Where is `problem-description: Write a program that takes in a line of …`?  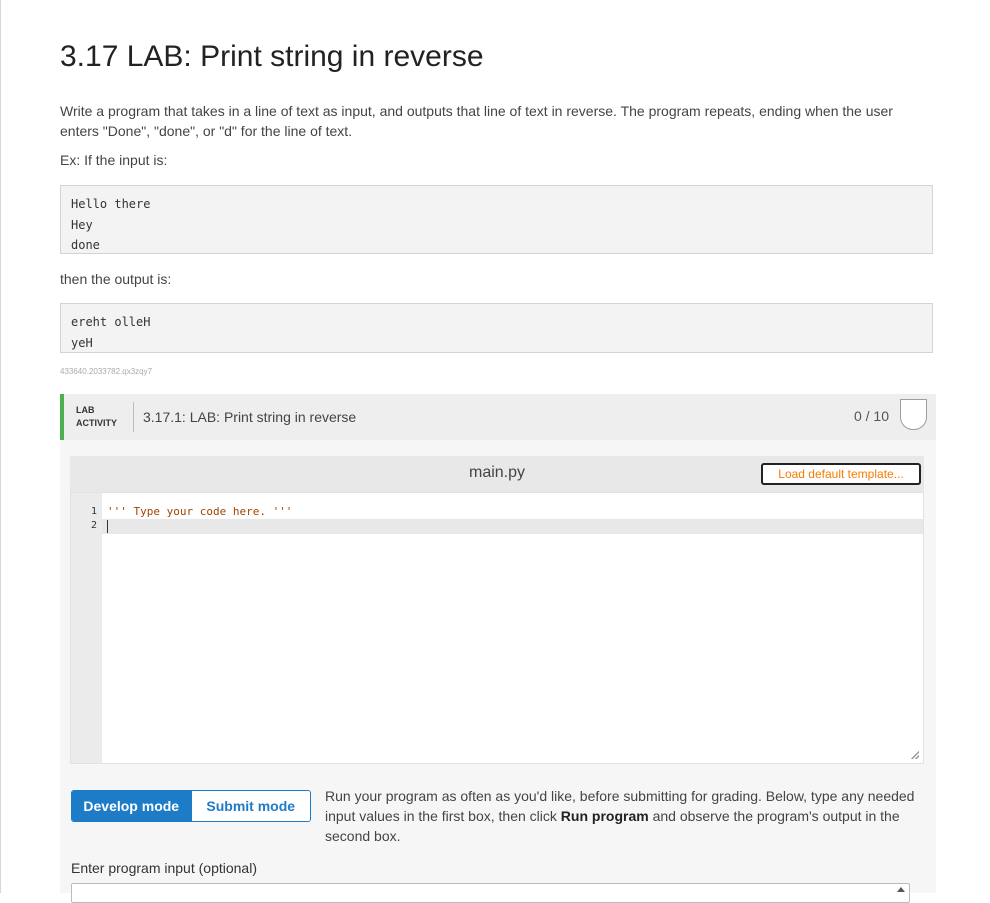 problem-description: Write a program that takes in a line of … is located at coordinates (476, 121).